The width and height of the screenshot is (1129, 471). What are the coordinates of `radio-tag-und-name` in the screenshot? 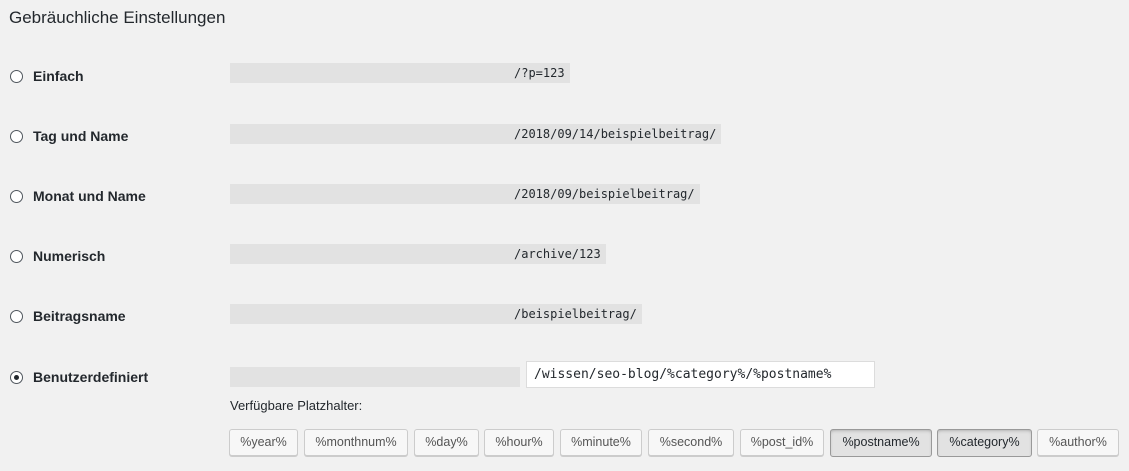 It's located at (16, 136).